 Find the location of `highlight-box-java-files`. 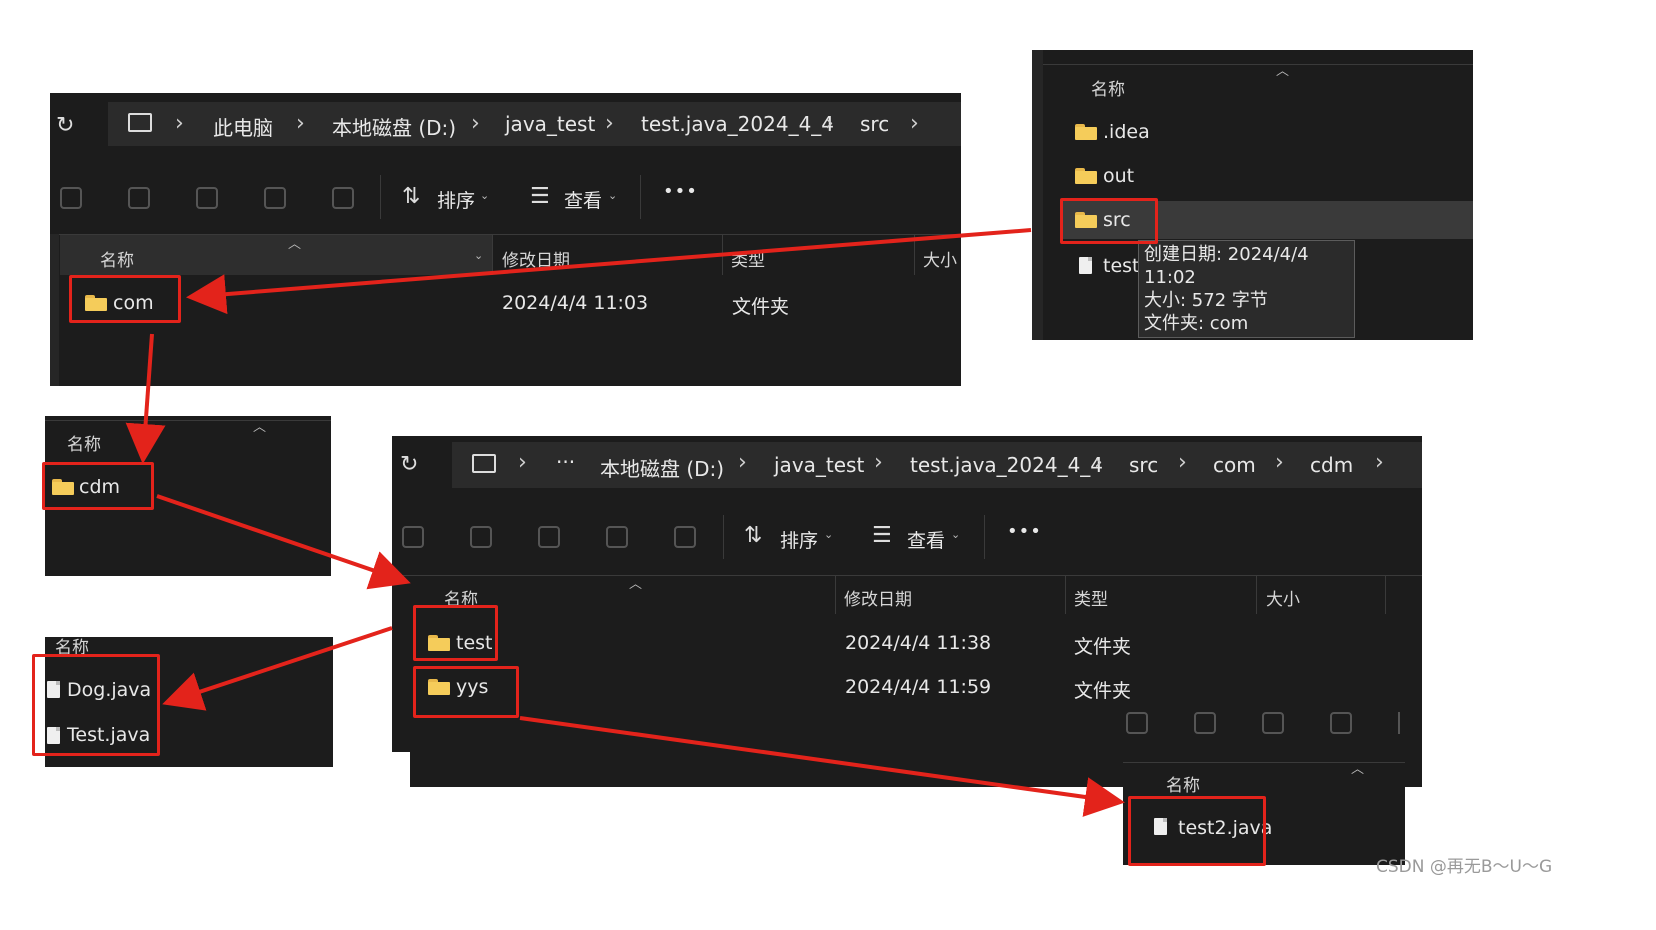

highlight-box-java-files is located at coordinates (96, 705).